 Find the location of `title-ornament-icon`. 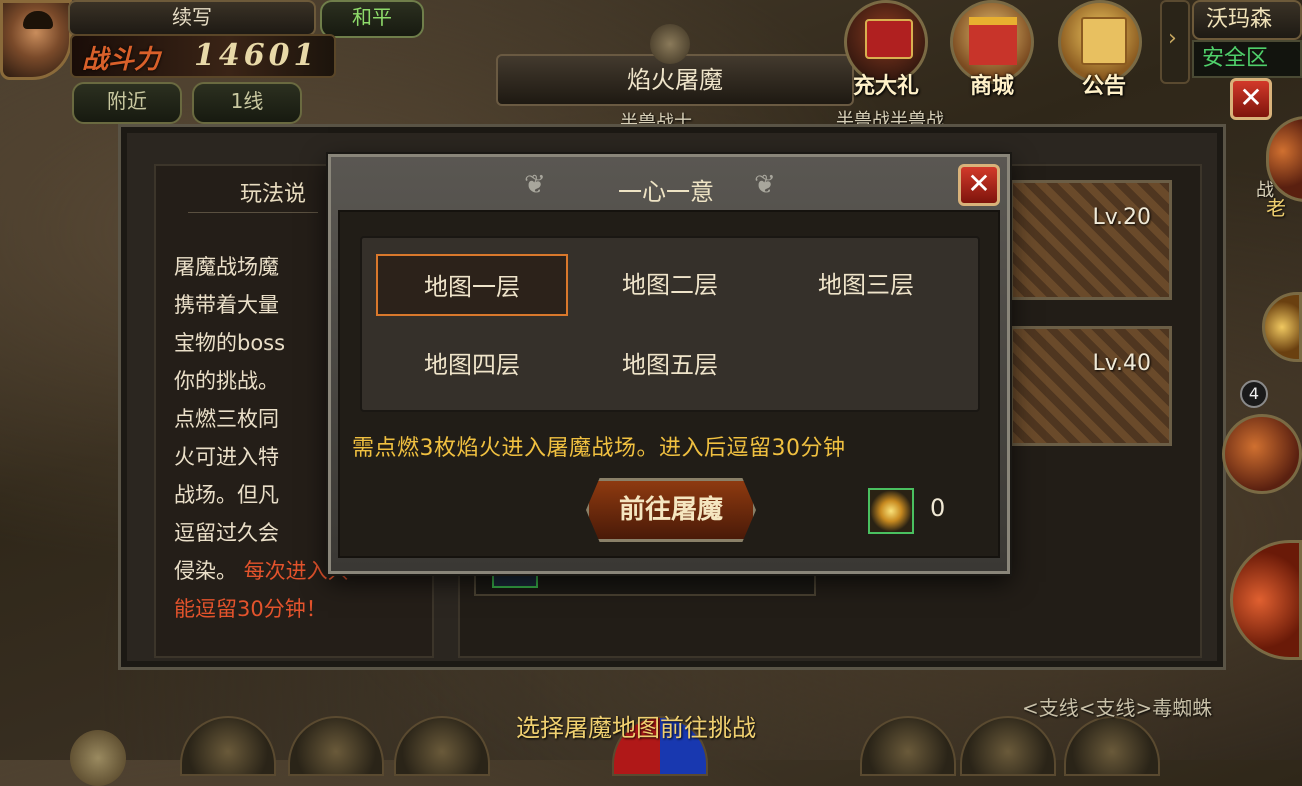

title-ornament-icon is located at coordinates (670, 44).